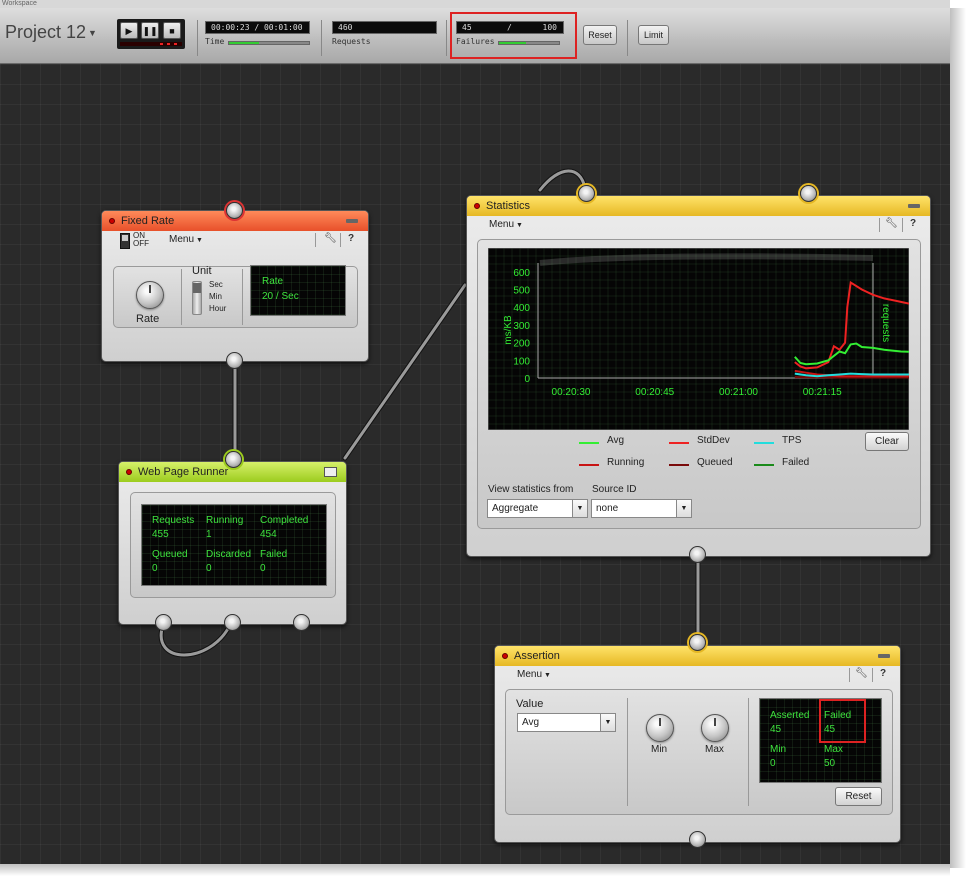 This screenshot has height=881, width=966. Describe the element at coordinates (776, 729) in the screenshot. I see `asserted-value: 45` at that location.